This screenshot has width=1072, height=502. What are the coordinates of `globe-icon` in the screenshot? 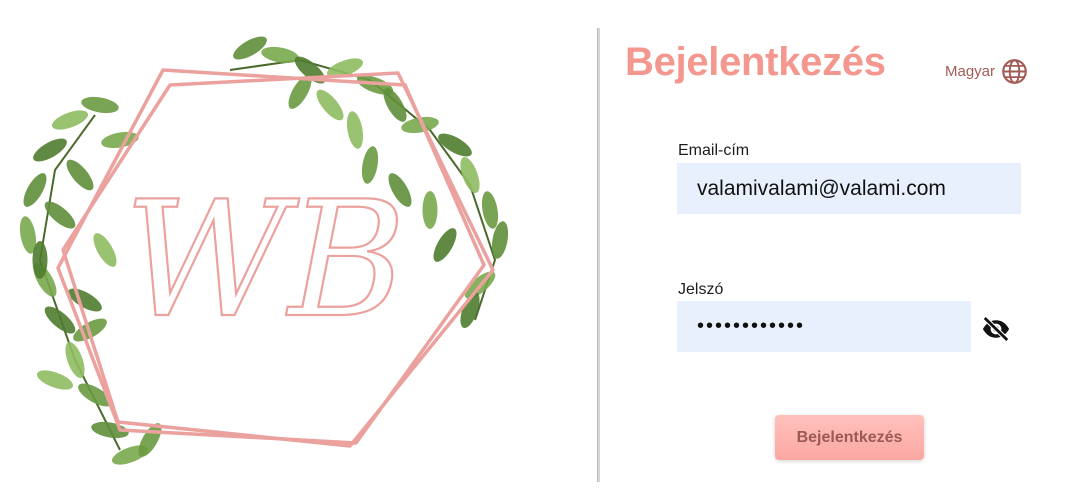 It's located at (1014, 71).